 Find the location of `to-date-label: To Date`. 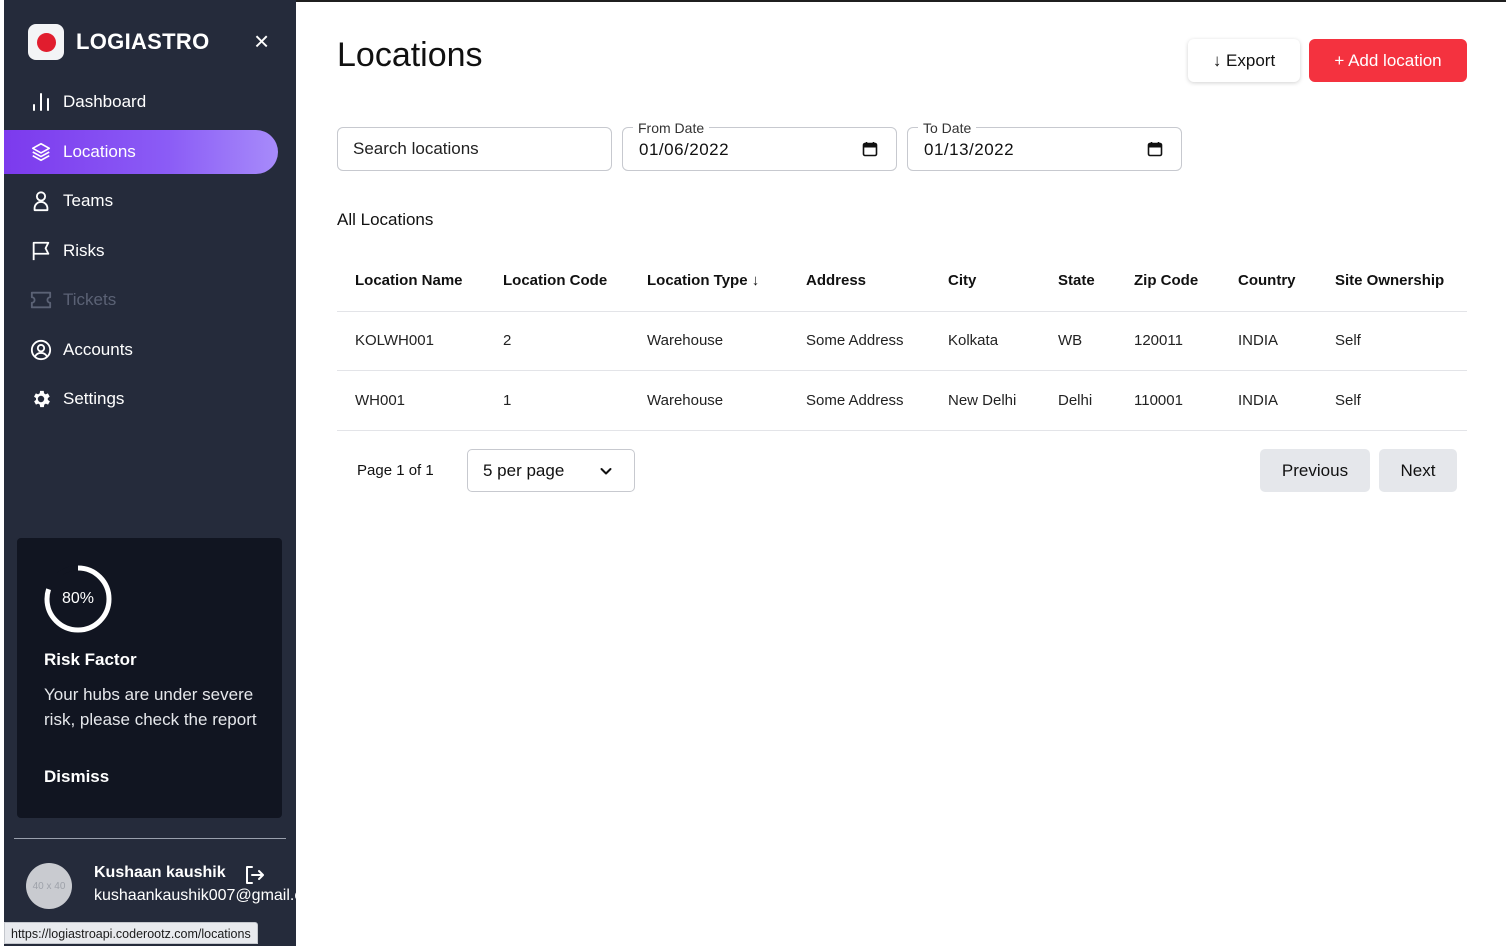

to-date-label: To Date is located at coordinates (947, 128).